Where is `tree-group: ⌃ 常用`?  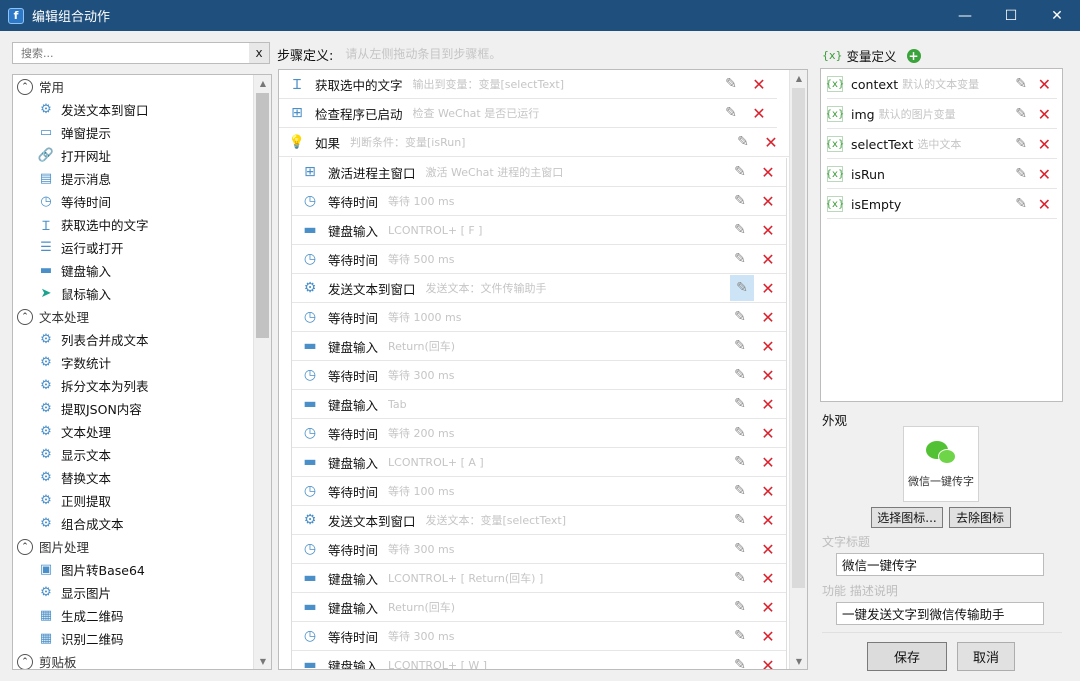 tree-group: ⌃ 常用 is located at coordinates (133, 86).